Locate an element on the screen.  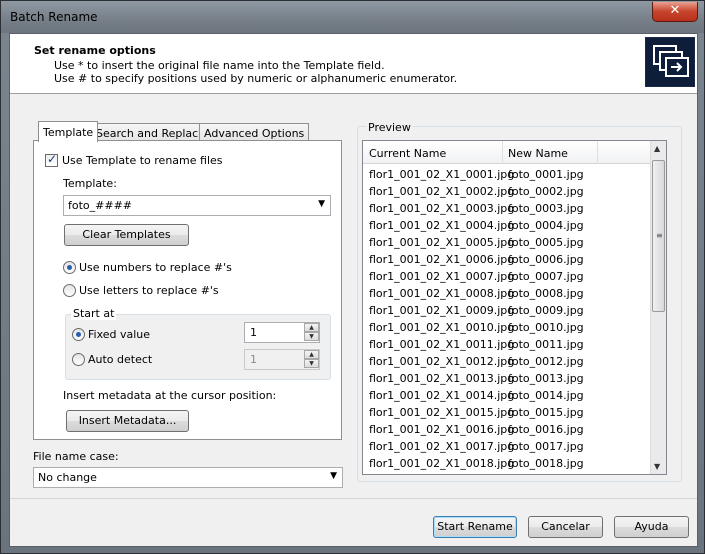
table-row: flor1_001_02_X1_0005.jpg foto_0005.jpg is located at coordinates (507, 242).